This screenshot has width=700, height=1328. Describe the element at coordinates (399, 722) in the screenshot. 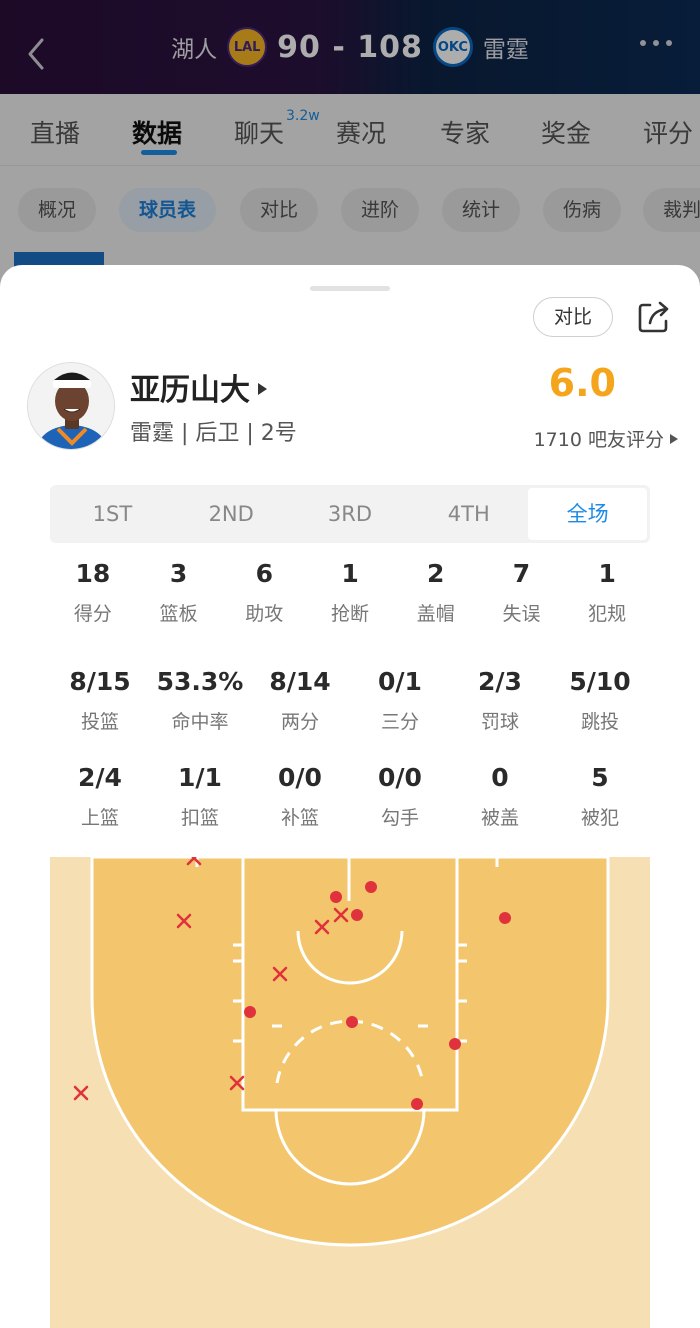

I see `stat-label: 三分` at that location.